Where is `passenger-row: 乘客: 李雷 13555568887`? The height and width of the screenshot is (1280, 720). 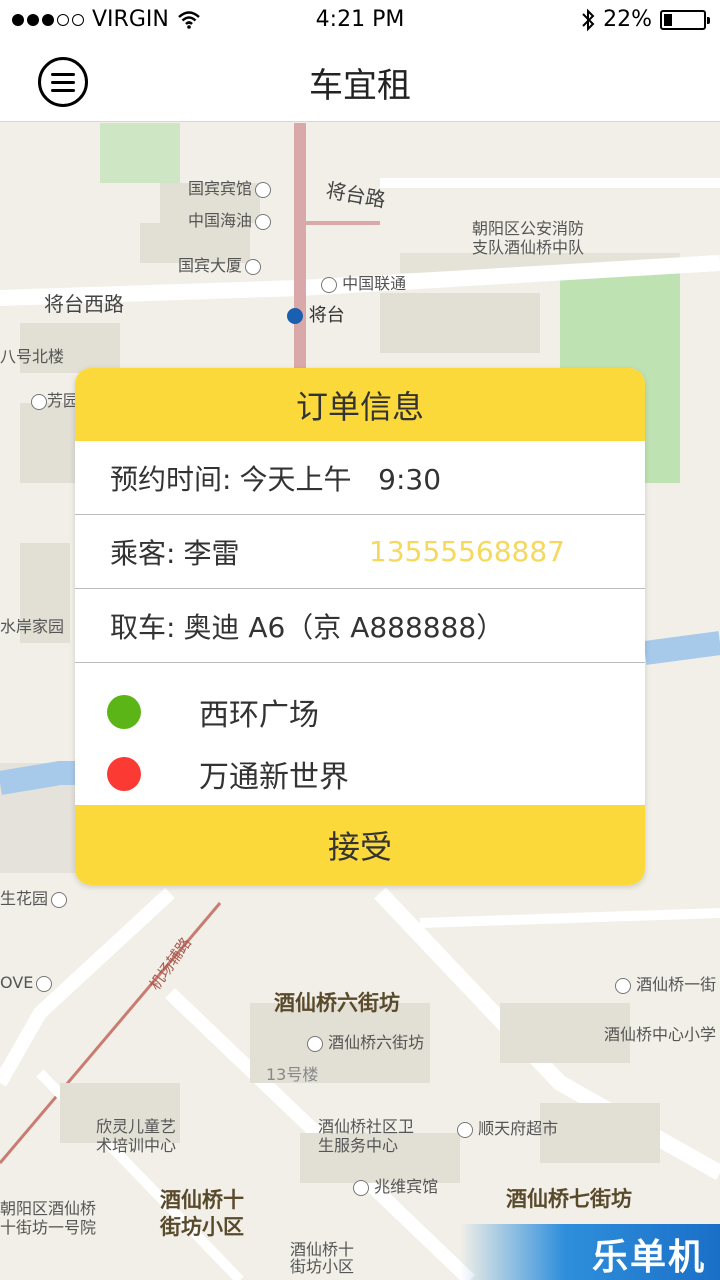 passenger-row: 乘客: 李雷 13555568887 is located at coordinates (360, 552).